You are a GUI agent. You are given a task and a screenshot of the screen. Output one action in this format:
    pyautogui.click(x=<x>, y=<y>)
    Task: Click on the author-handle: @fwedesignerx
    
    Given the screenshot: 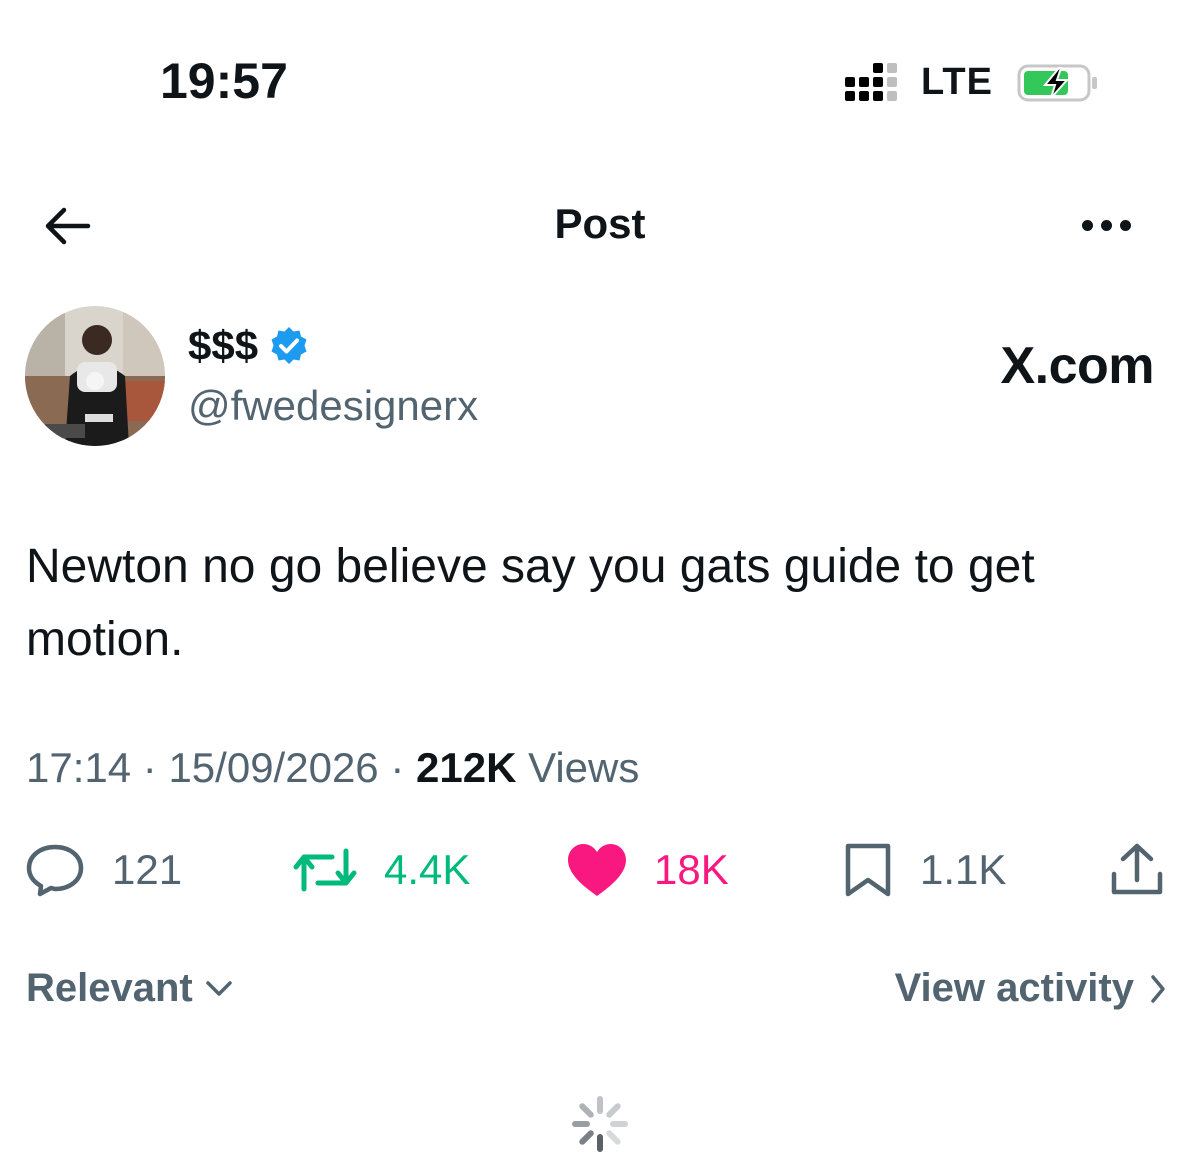 What is the action you would take?
    pyautogui.click(x=333, y=406)
    